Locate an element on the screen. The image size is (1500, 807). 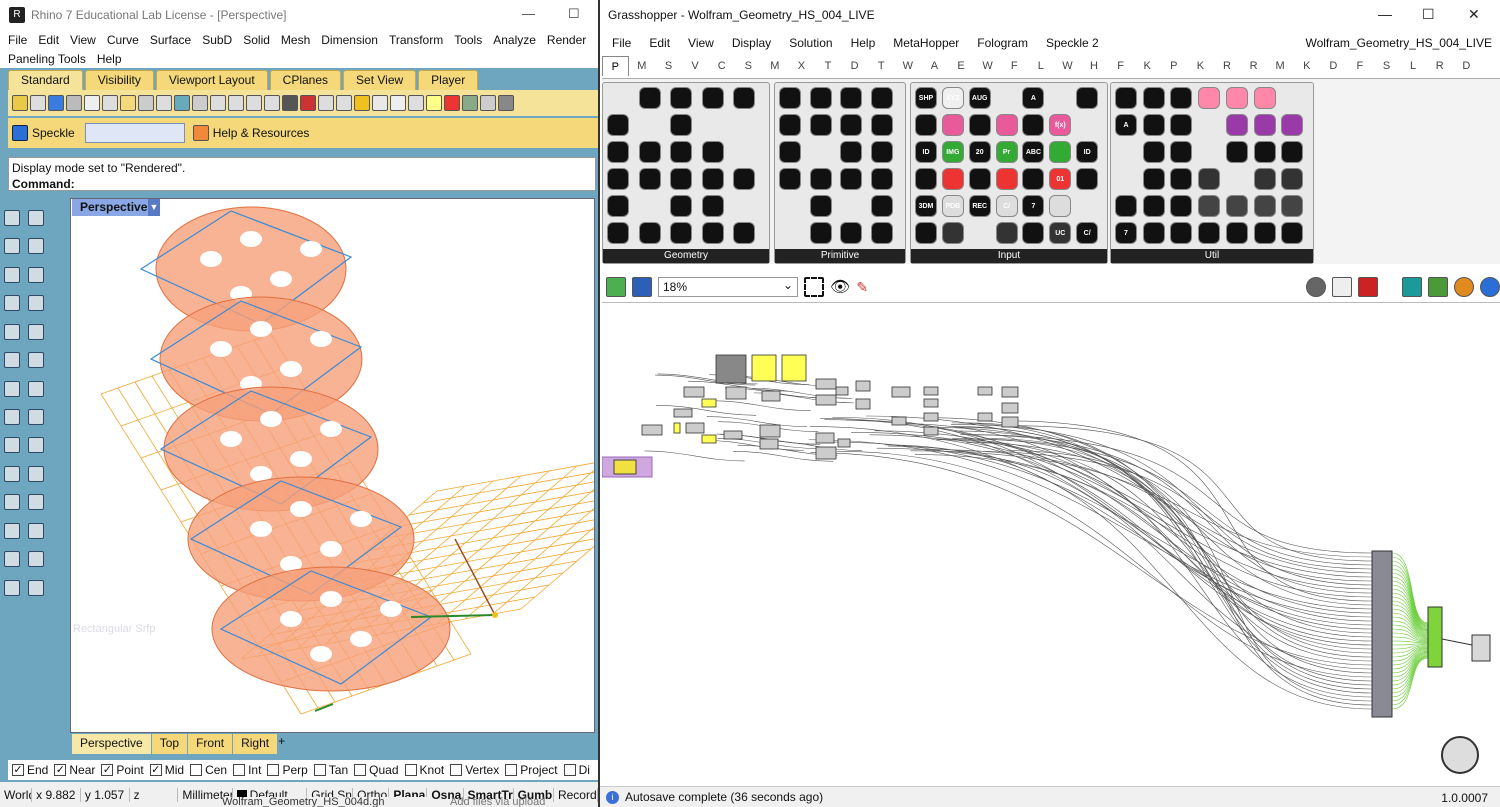
gh-tab: R is located at coordinates (1439, 66).